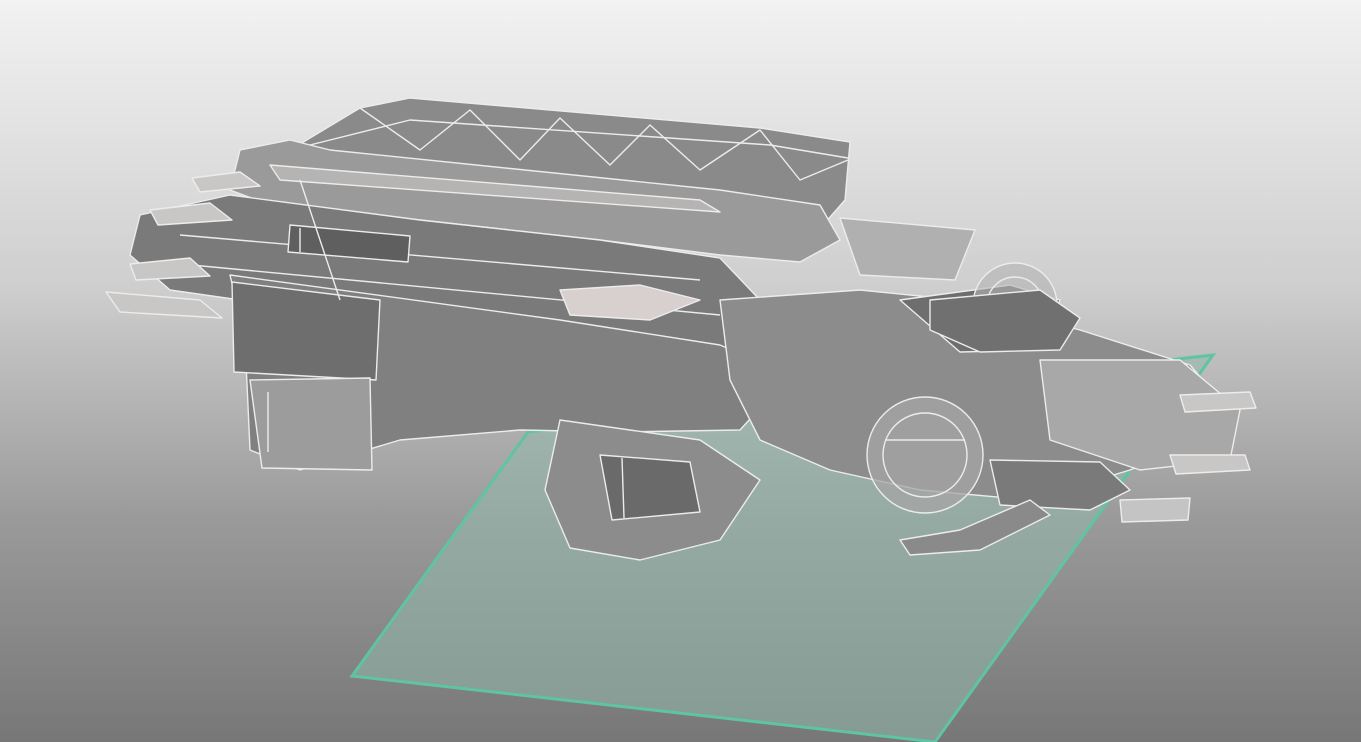 Image resolution: width=1361 pixels, height=742 pixels. I want to click on nose-grid-panel, so click(907, 249).